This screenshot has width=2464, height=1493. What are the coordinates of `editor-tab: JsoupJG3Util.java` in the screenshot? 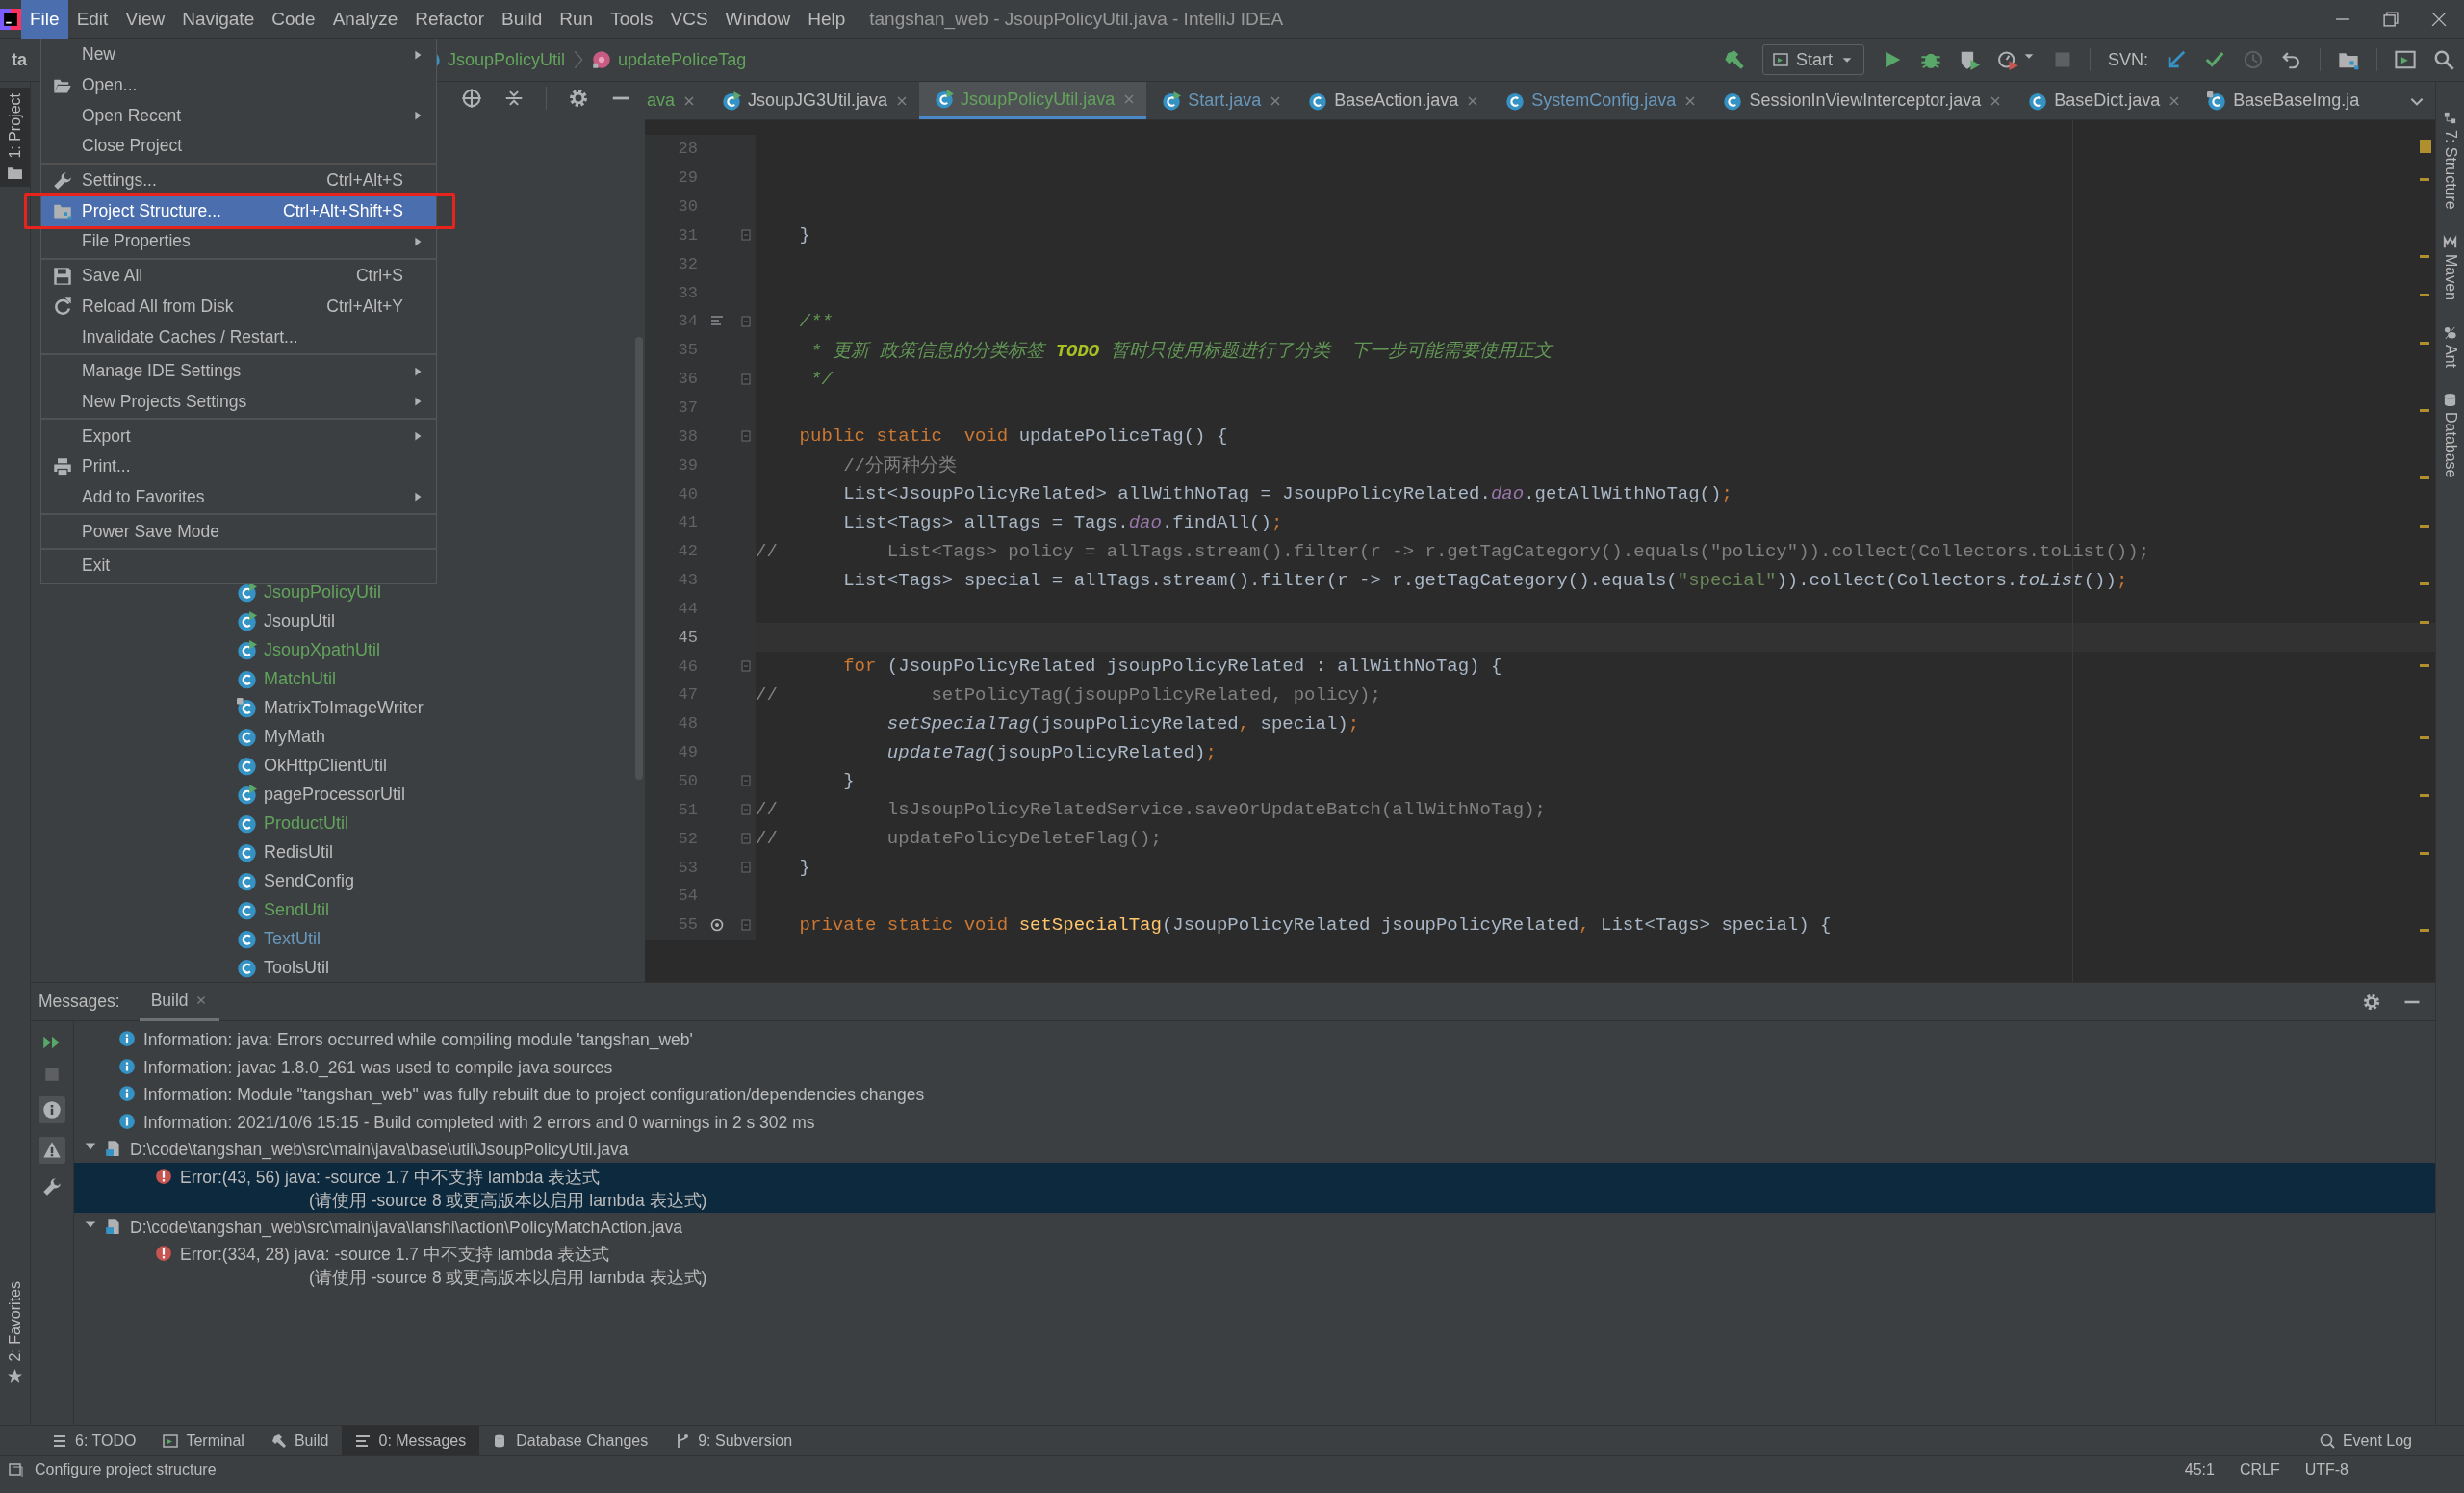 It's located at (813, 101).